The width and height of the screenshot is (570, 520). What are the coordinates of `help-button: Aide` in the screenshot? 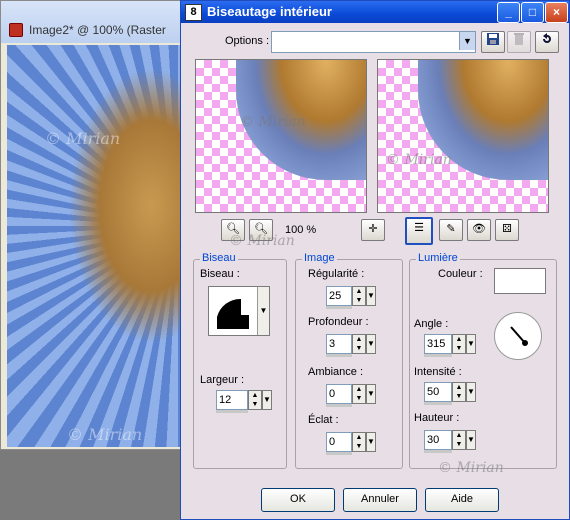 It's located at (462, 500).